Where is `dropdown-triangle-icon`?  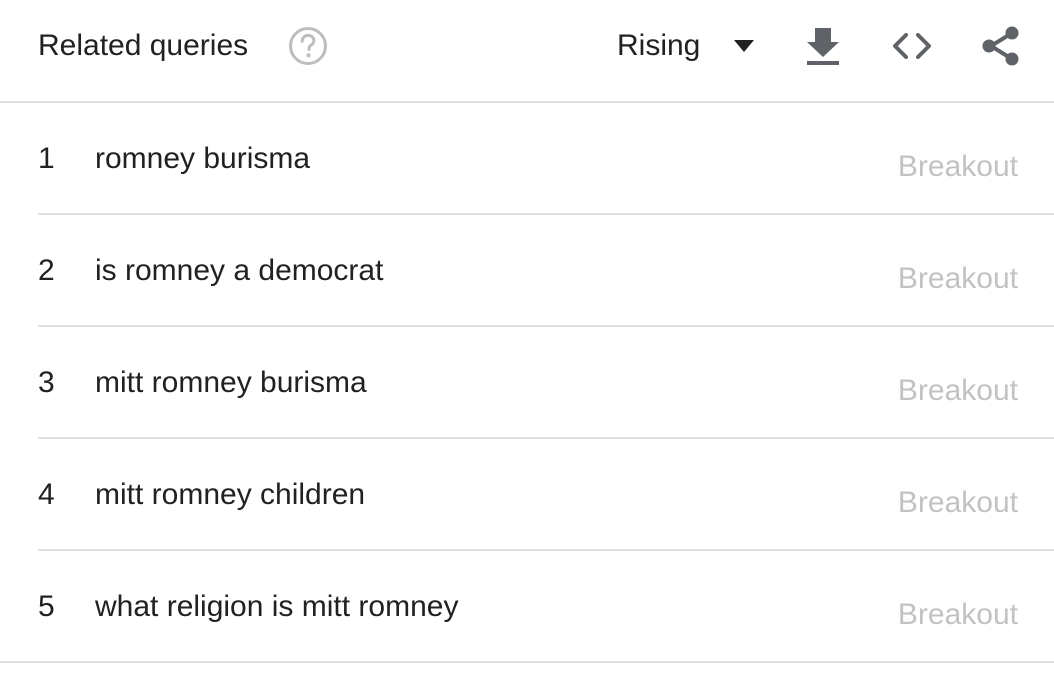 dropdown-triangle-icon is located at coordinates (744, 46).